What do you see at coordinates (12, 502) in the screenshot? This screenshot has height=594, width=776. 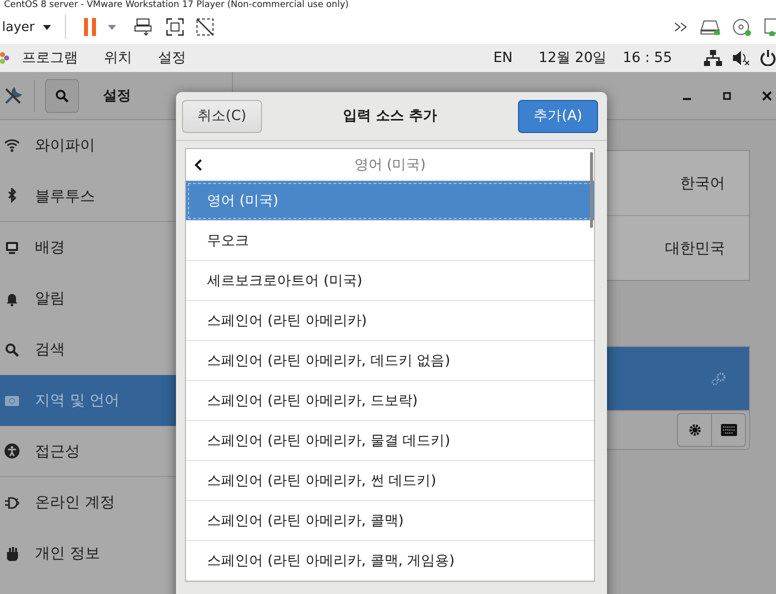 I see `plug-icon` at bounding box center [12, 502].